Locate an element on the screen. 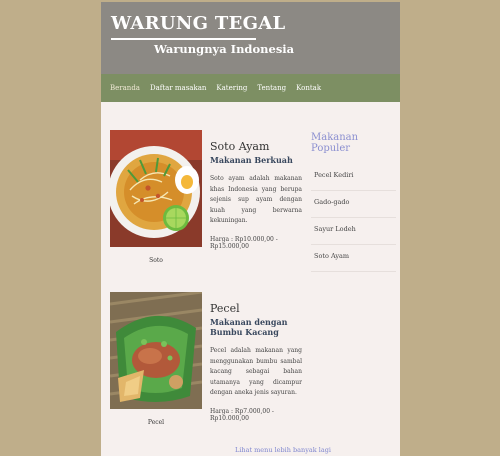 Image resolution: width=500 pixels, height=456 pixels. article-price: Harga : Rp7.000,00 - Rp10.000,00 is located at coordinates (242, 414).